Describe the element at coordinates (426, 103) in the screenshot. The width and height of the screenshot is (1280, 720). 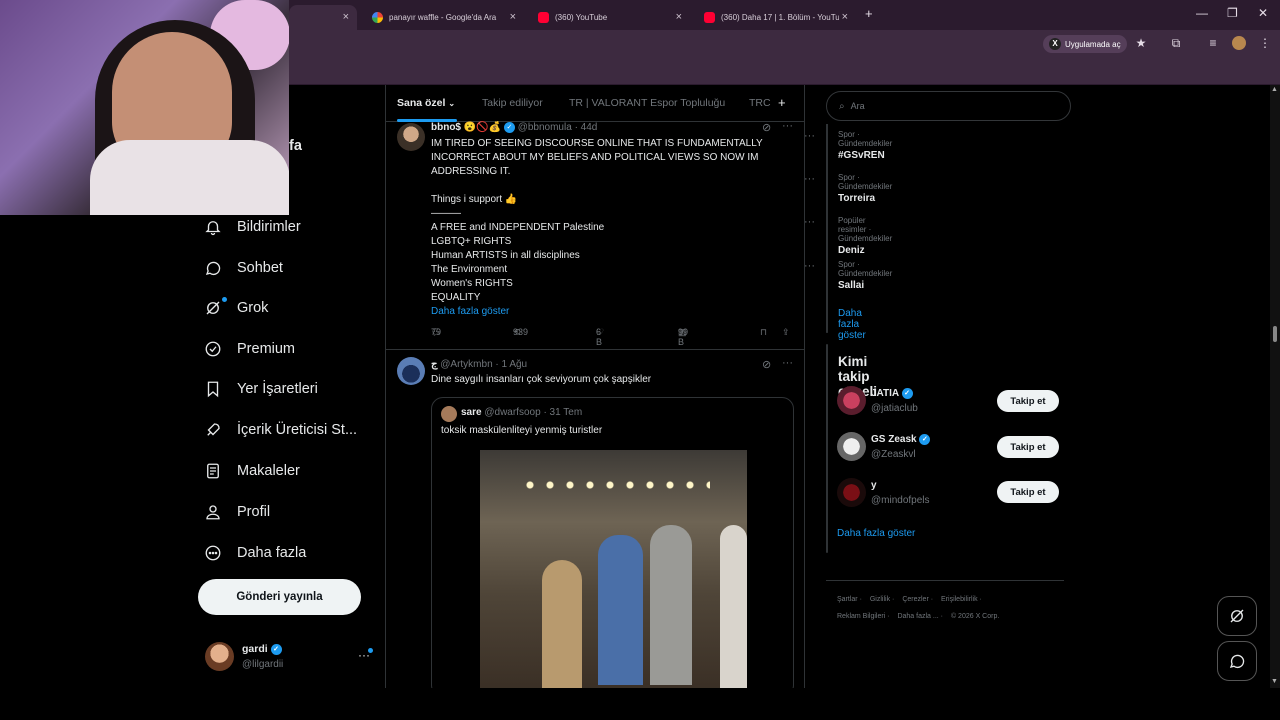
I see `tab-for-you: Sana özel ⌄` at that location.